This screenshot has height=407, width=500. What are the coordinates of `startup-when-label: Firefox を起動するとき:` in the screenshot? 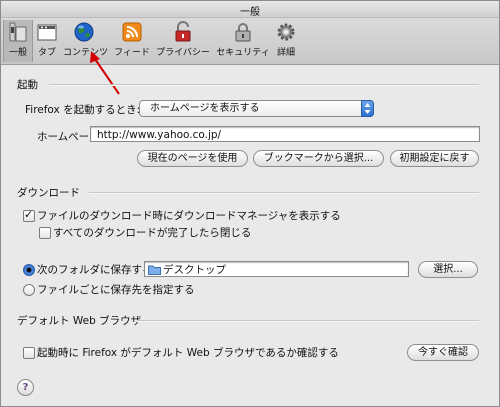 It's located at (83, 110).